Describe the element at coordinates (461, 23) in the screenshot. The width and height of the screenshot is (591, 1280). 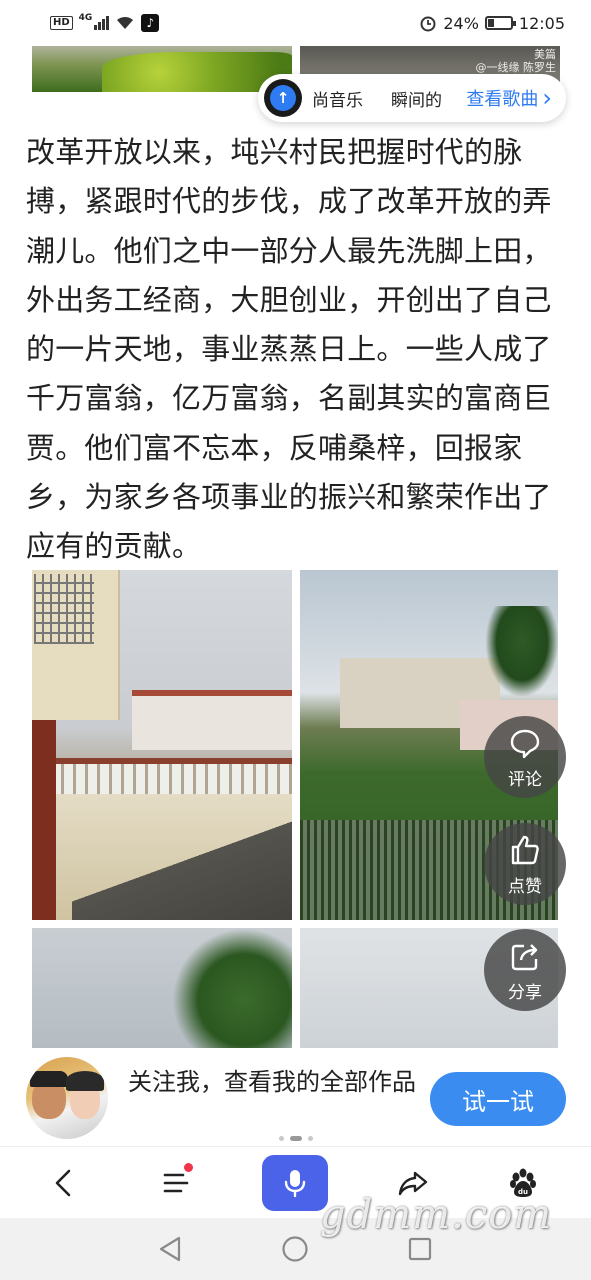
I see `battery-percent: 24%` at that location.